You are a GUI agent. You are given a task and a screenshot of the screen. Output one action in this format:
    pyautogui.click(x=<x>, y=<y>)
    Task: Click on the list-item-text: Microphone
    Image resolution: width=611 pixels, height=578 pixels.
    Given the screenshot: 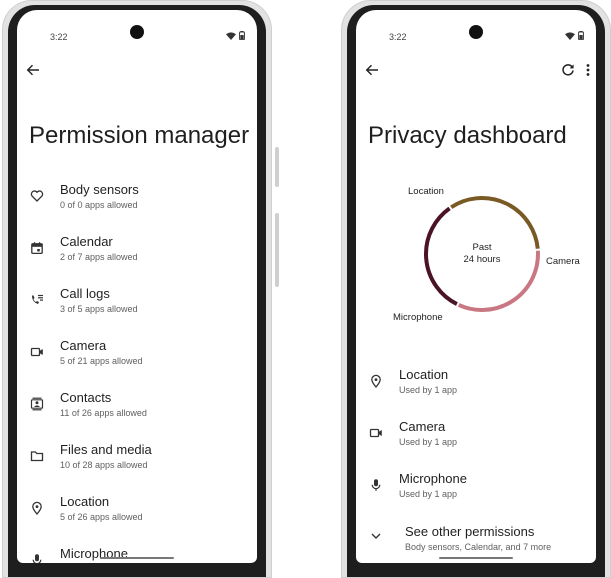 What is the action you would take?
    pyautogui.click(x=94, y=554)
    